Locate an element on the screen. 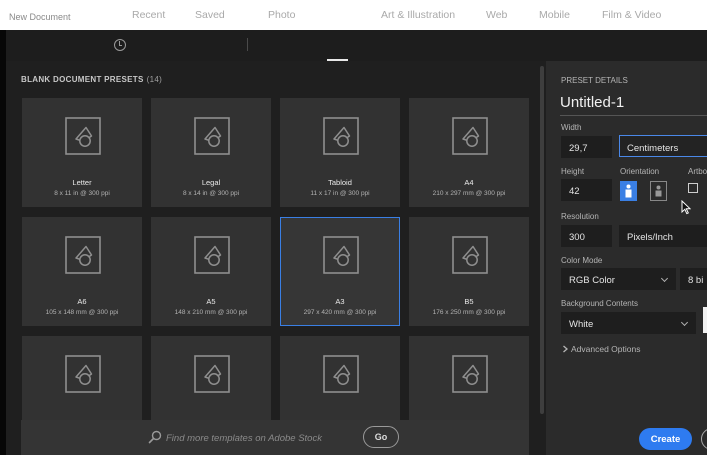  preset-card-name: Tabloid is located at coordinates (340, 182).